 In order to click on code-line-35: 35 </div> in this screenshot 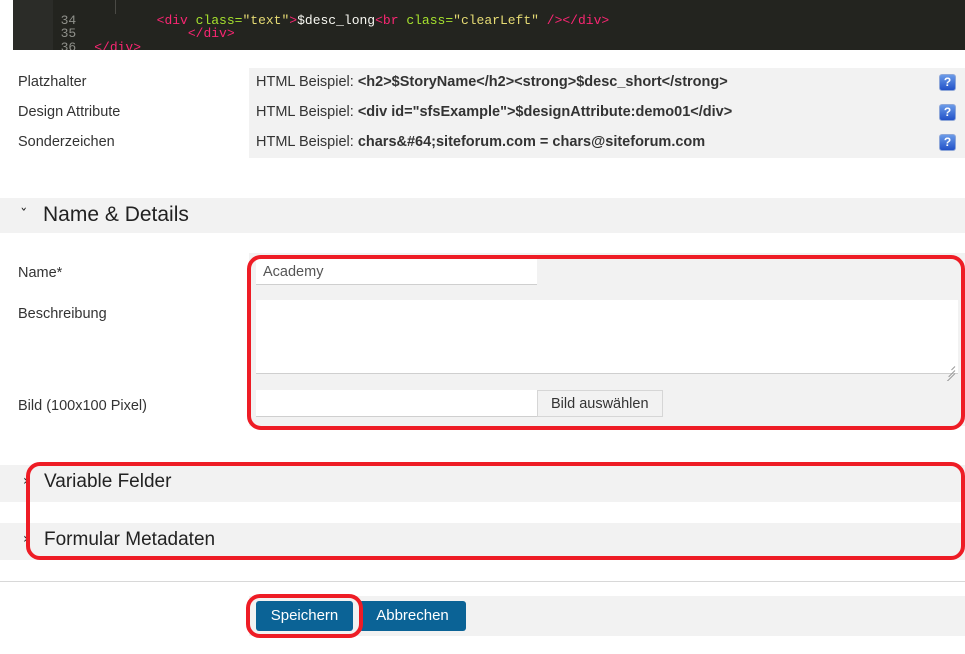, I will do `click(489, 27)`.